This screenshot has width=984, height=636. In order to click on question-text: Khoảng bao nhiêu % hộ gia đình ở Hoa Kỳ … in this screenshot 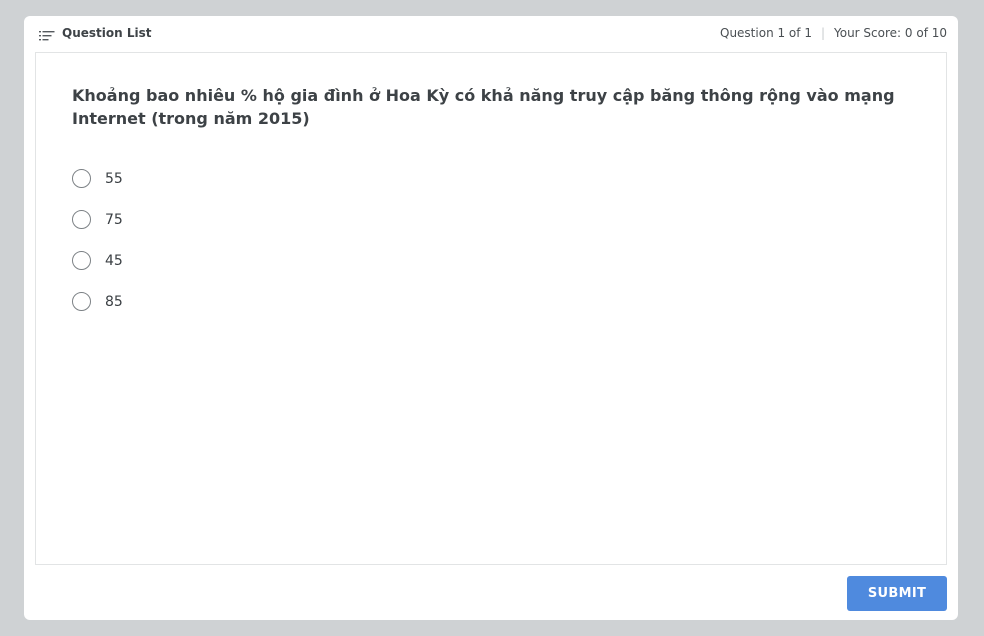, I will do `click(483, 107)`.